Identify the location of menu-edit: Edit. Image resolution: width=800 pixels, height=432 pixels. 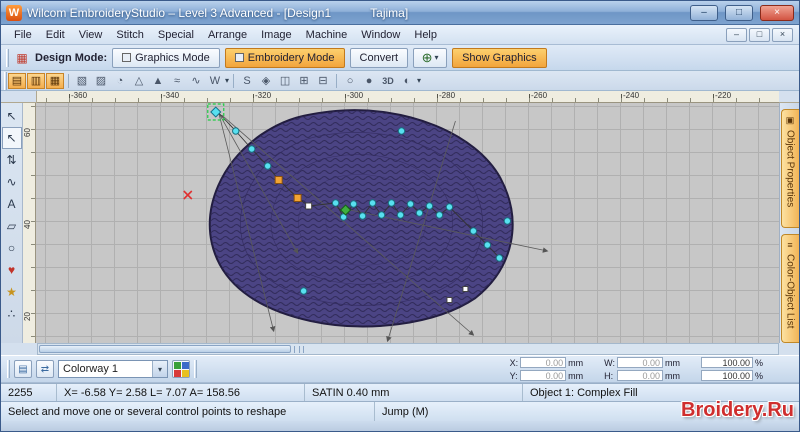
(55, 35).